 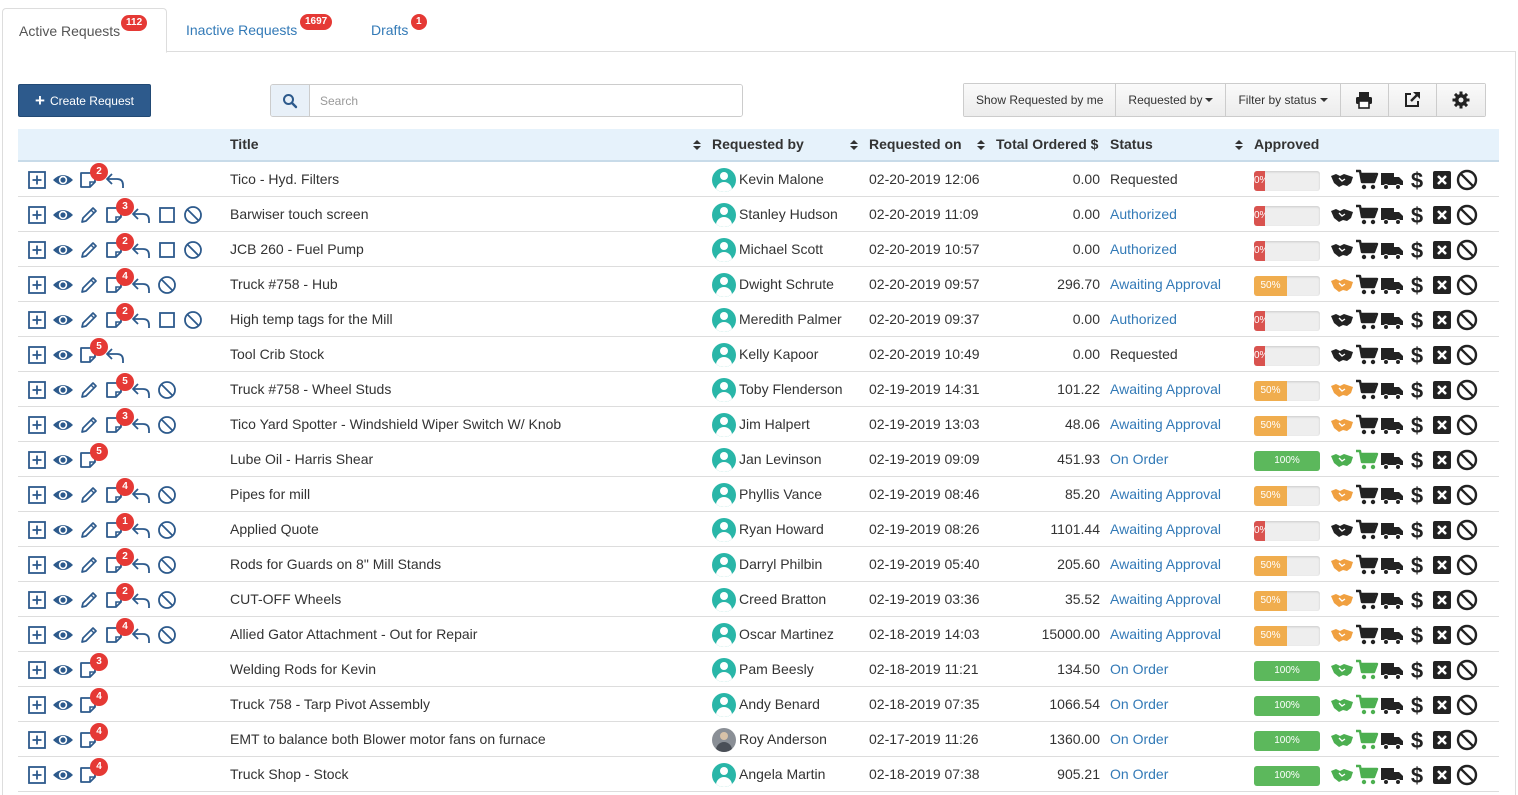 What do you see at coordinates (285, 599) in the screenshot?
I see `request-title: CUT-OFF Wheels` at bounding box center [285, 599].